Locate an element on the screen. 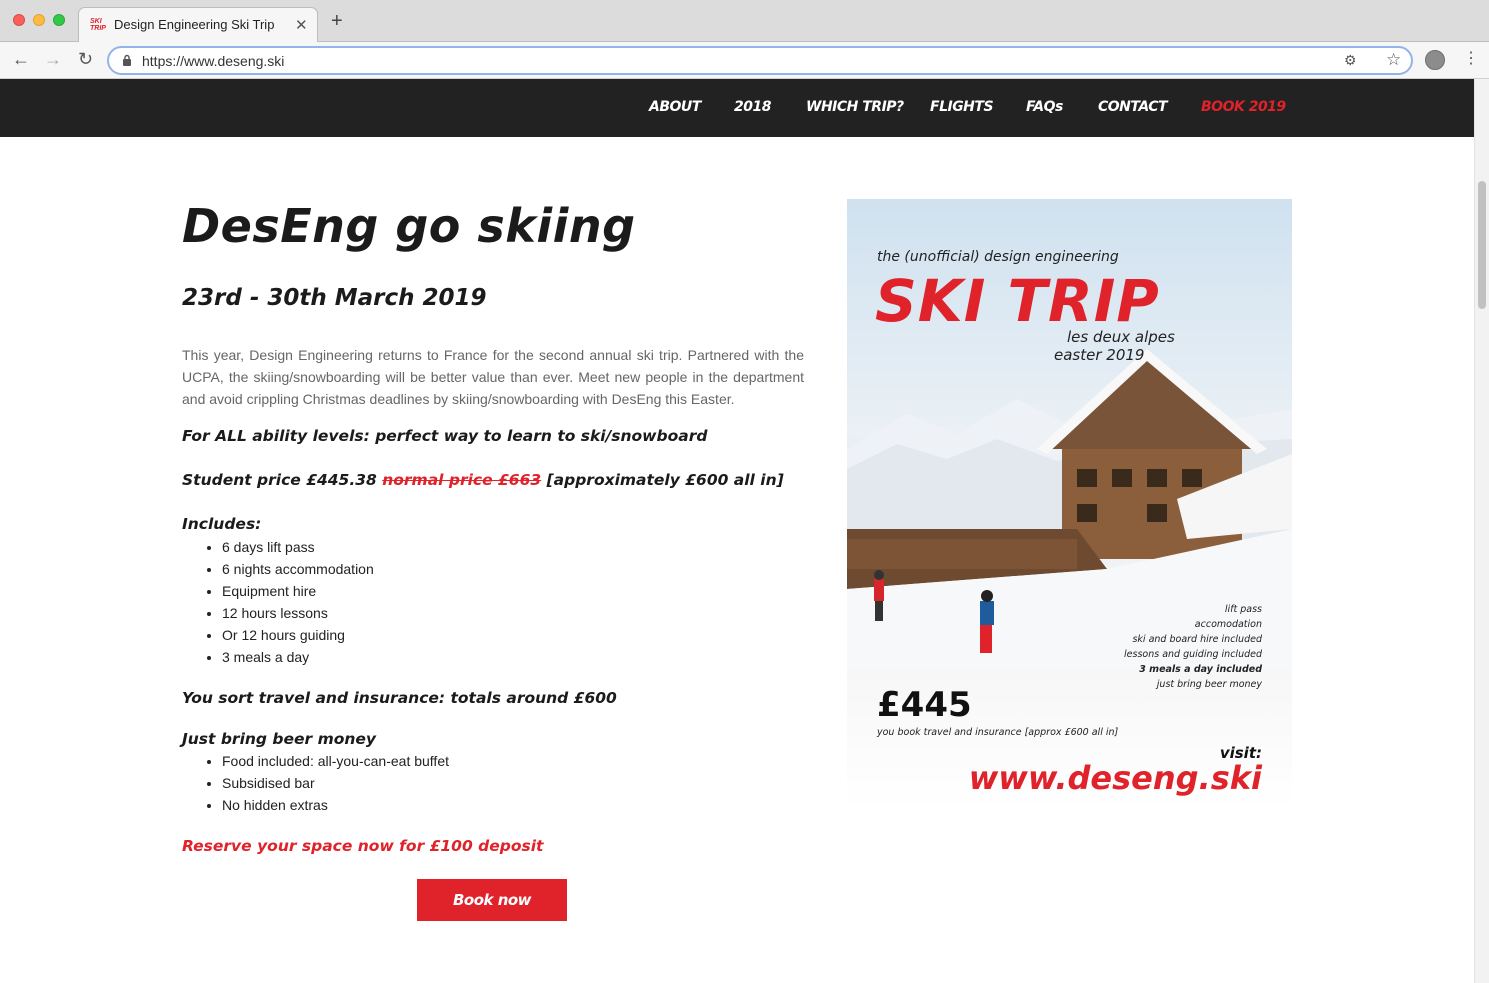 This screenshot has width=1489, height=983. back-arrow-icon: ← is located at coordinates (21, 59).